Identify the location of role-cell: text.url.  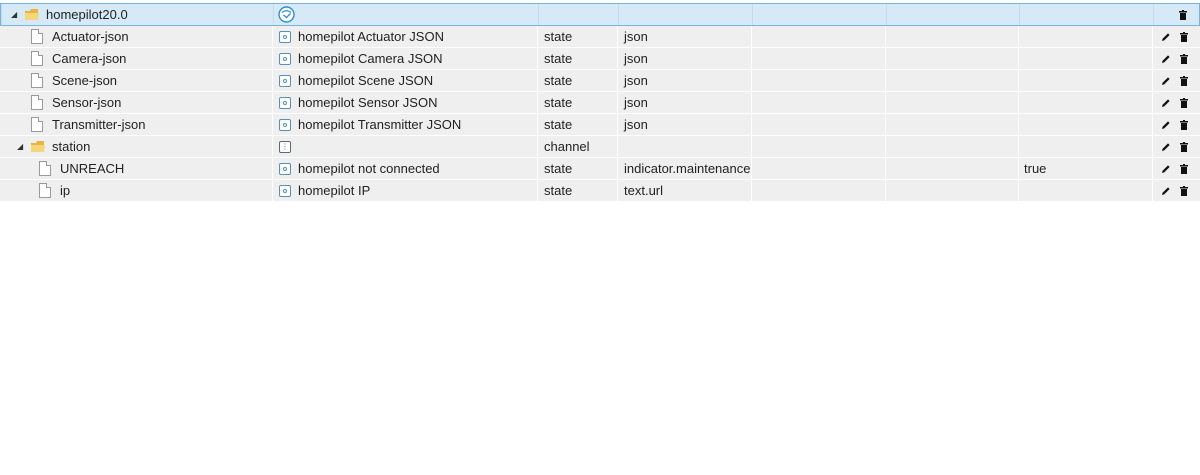
(684, 190).